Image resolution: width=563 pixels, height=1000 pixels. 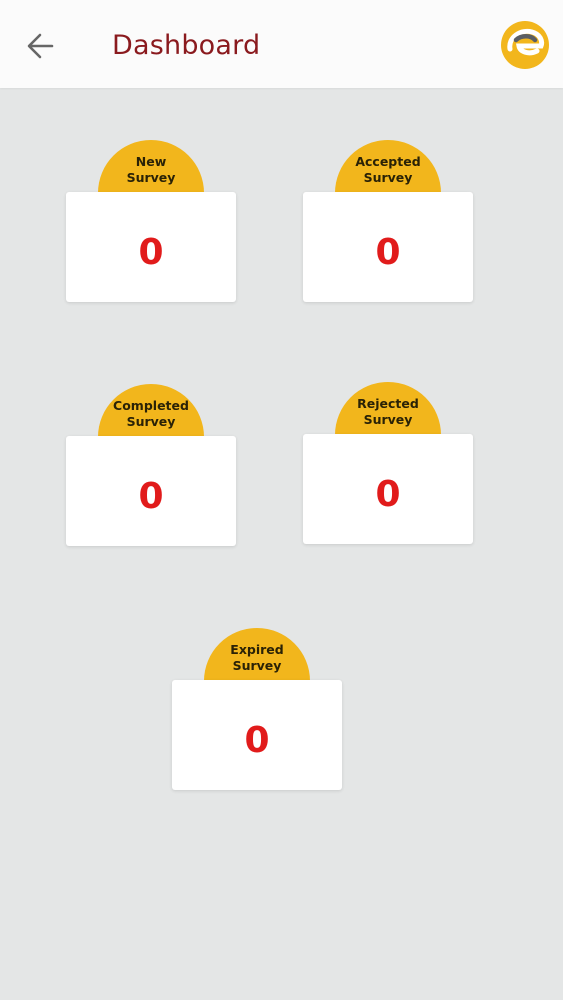 I want to click on brand-logo-icon, so click(x=525, y=45).